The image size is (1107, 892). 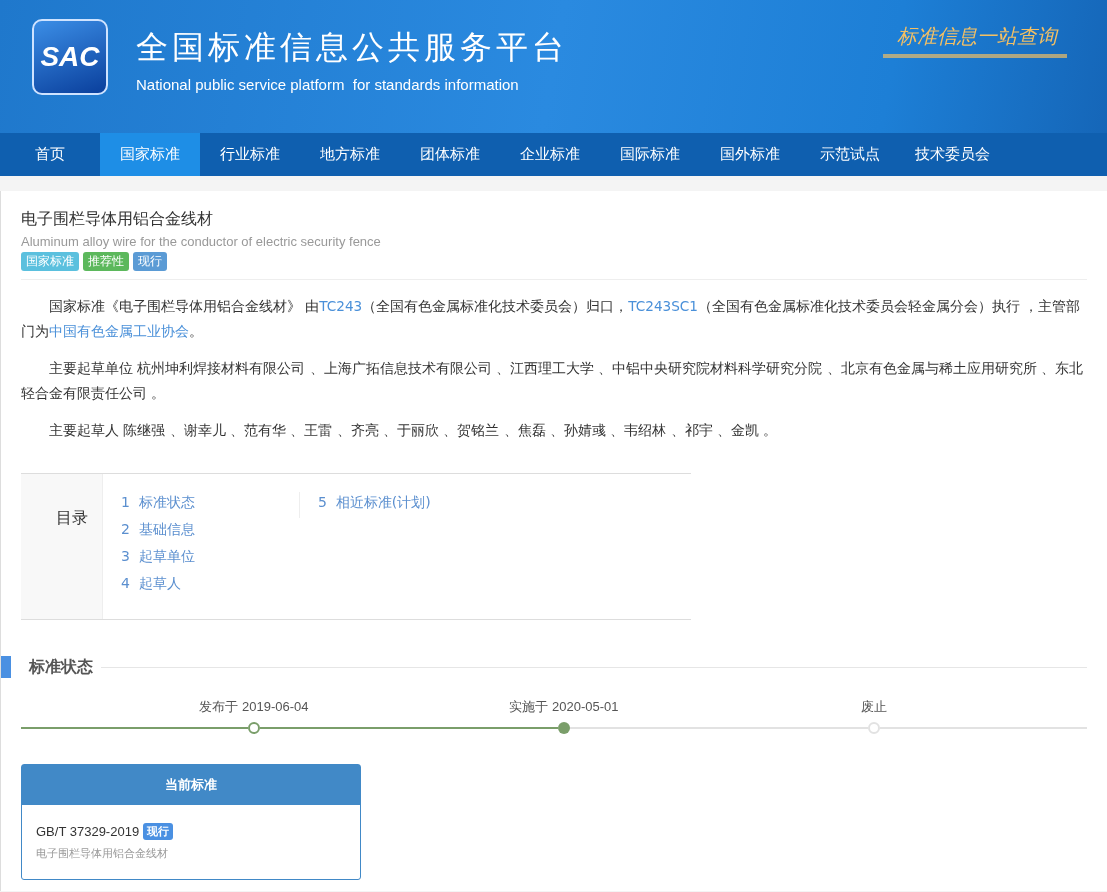 What do you see at coordinates (254, 707) in the screenshot?
I see `timeline-label: 发布于 2019-06-04` at bounding box center [254, 707].